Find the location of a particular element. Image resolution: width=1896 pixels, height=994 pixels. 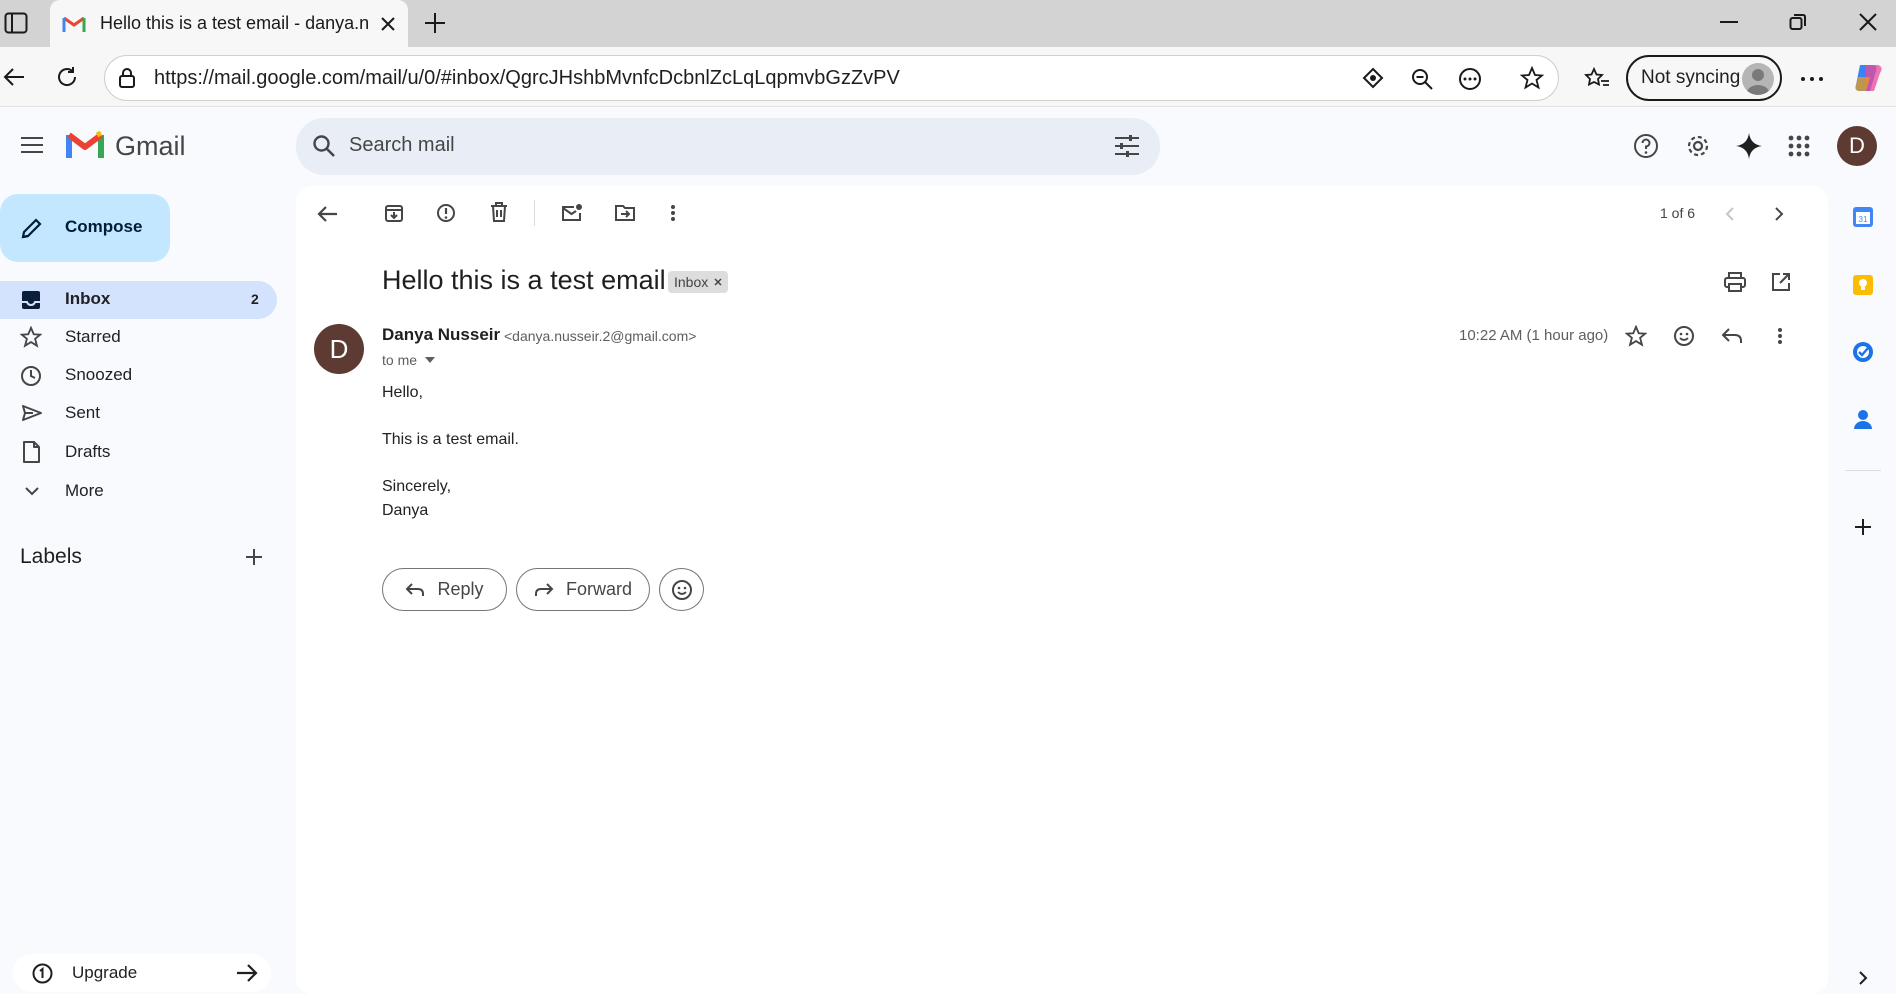

delete-trash-icon is located at coordinates (499, 212).